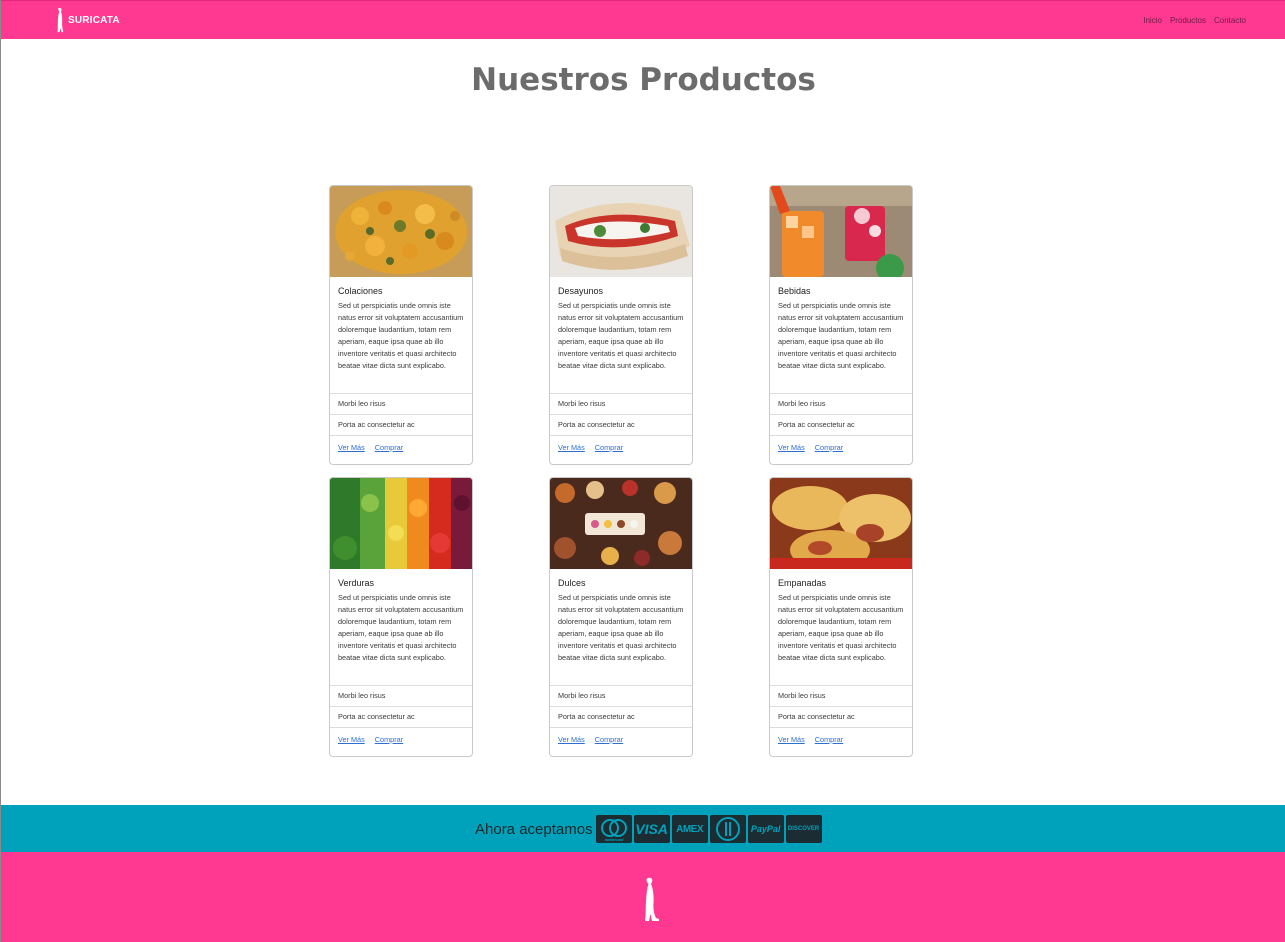 The height and width of the screenshot is (942, 1285). What do you see at coordinates (652, 899) in the screenshot?
I see `meerkat-footer-icon` at bounding box center [652, 899].